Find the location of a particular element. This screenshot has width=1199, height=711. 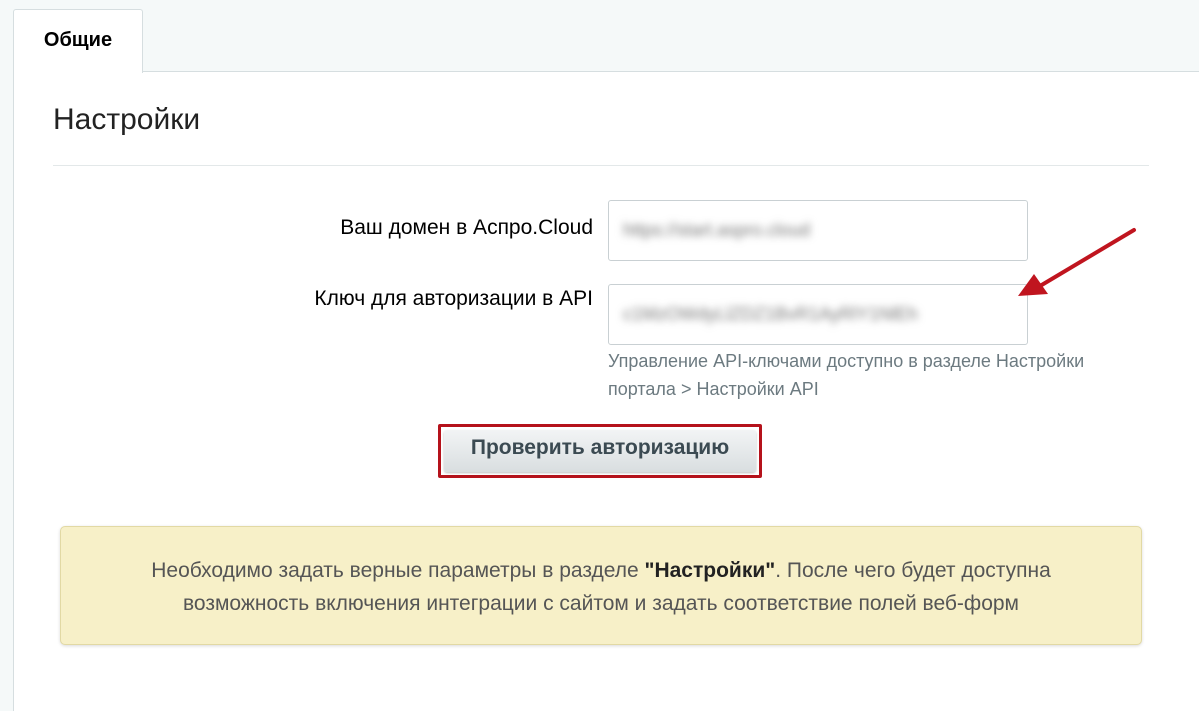

page-title: Настройки is located at coordinates (127, 119).